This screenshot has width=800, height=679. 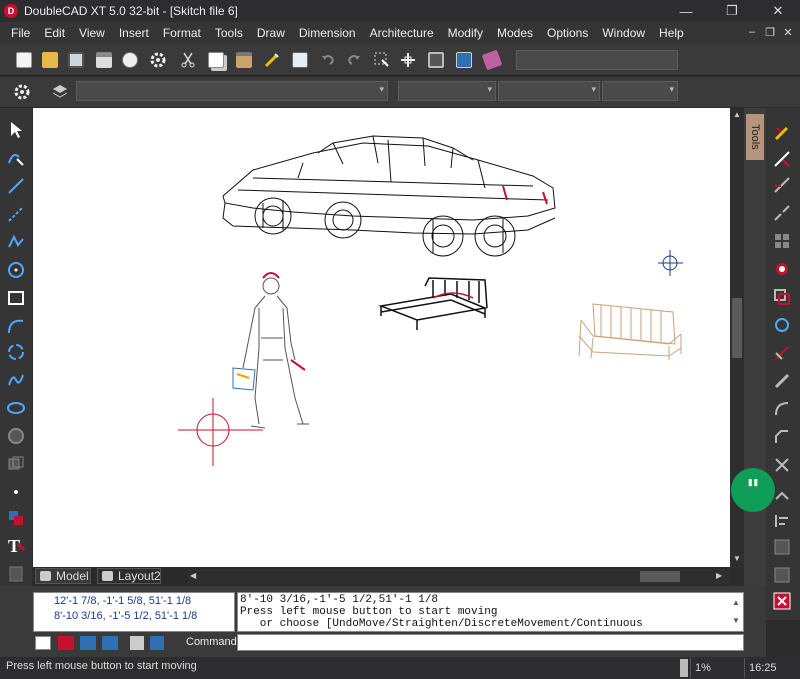 I want to click on menu-insert: Insert, so click(x=134, y=33).